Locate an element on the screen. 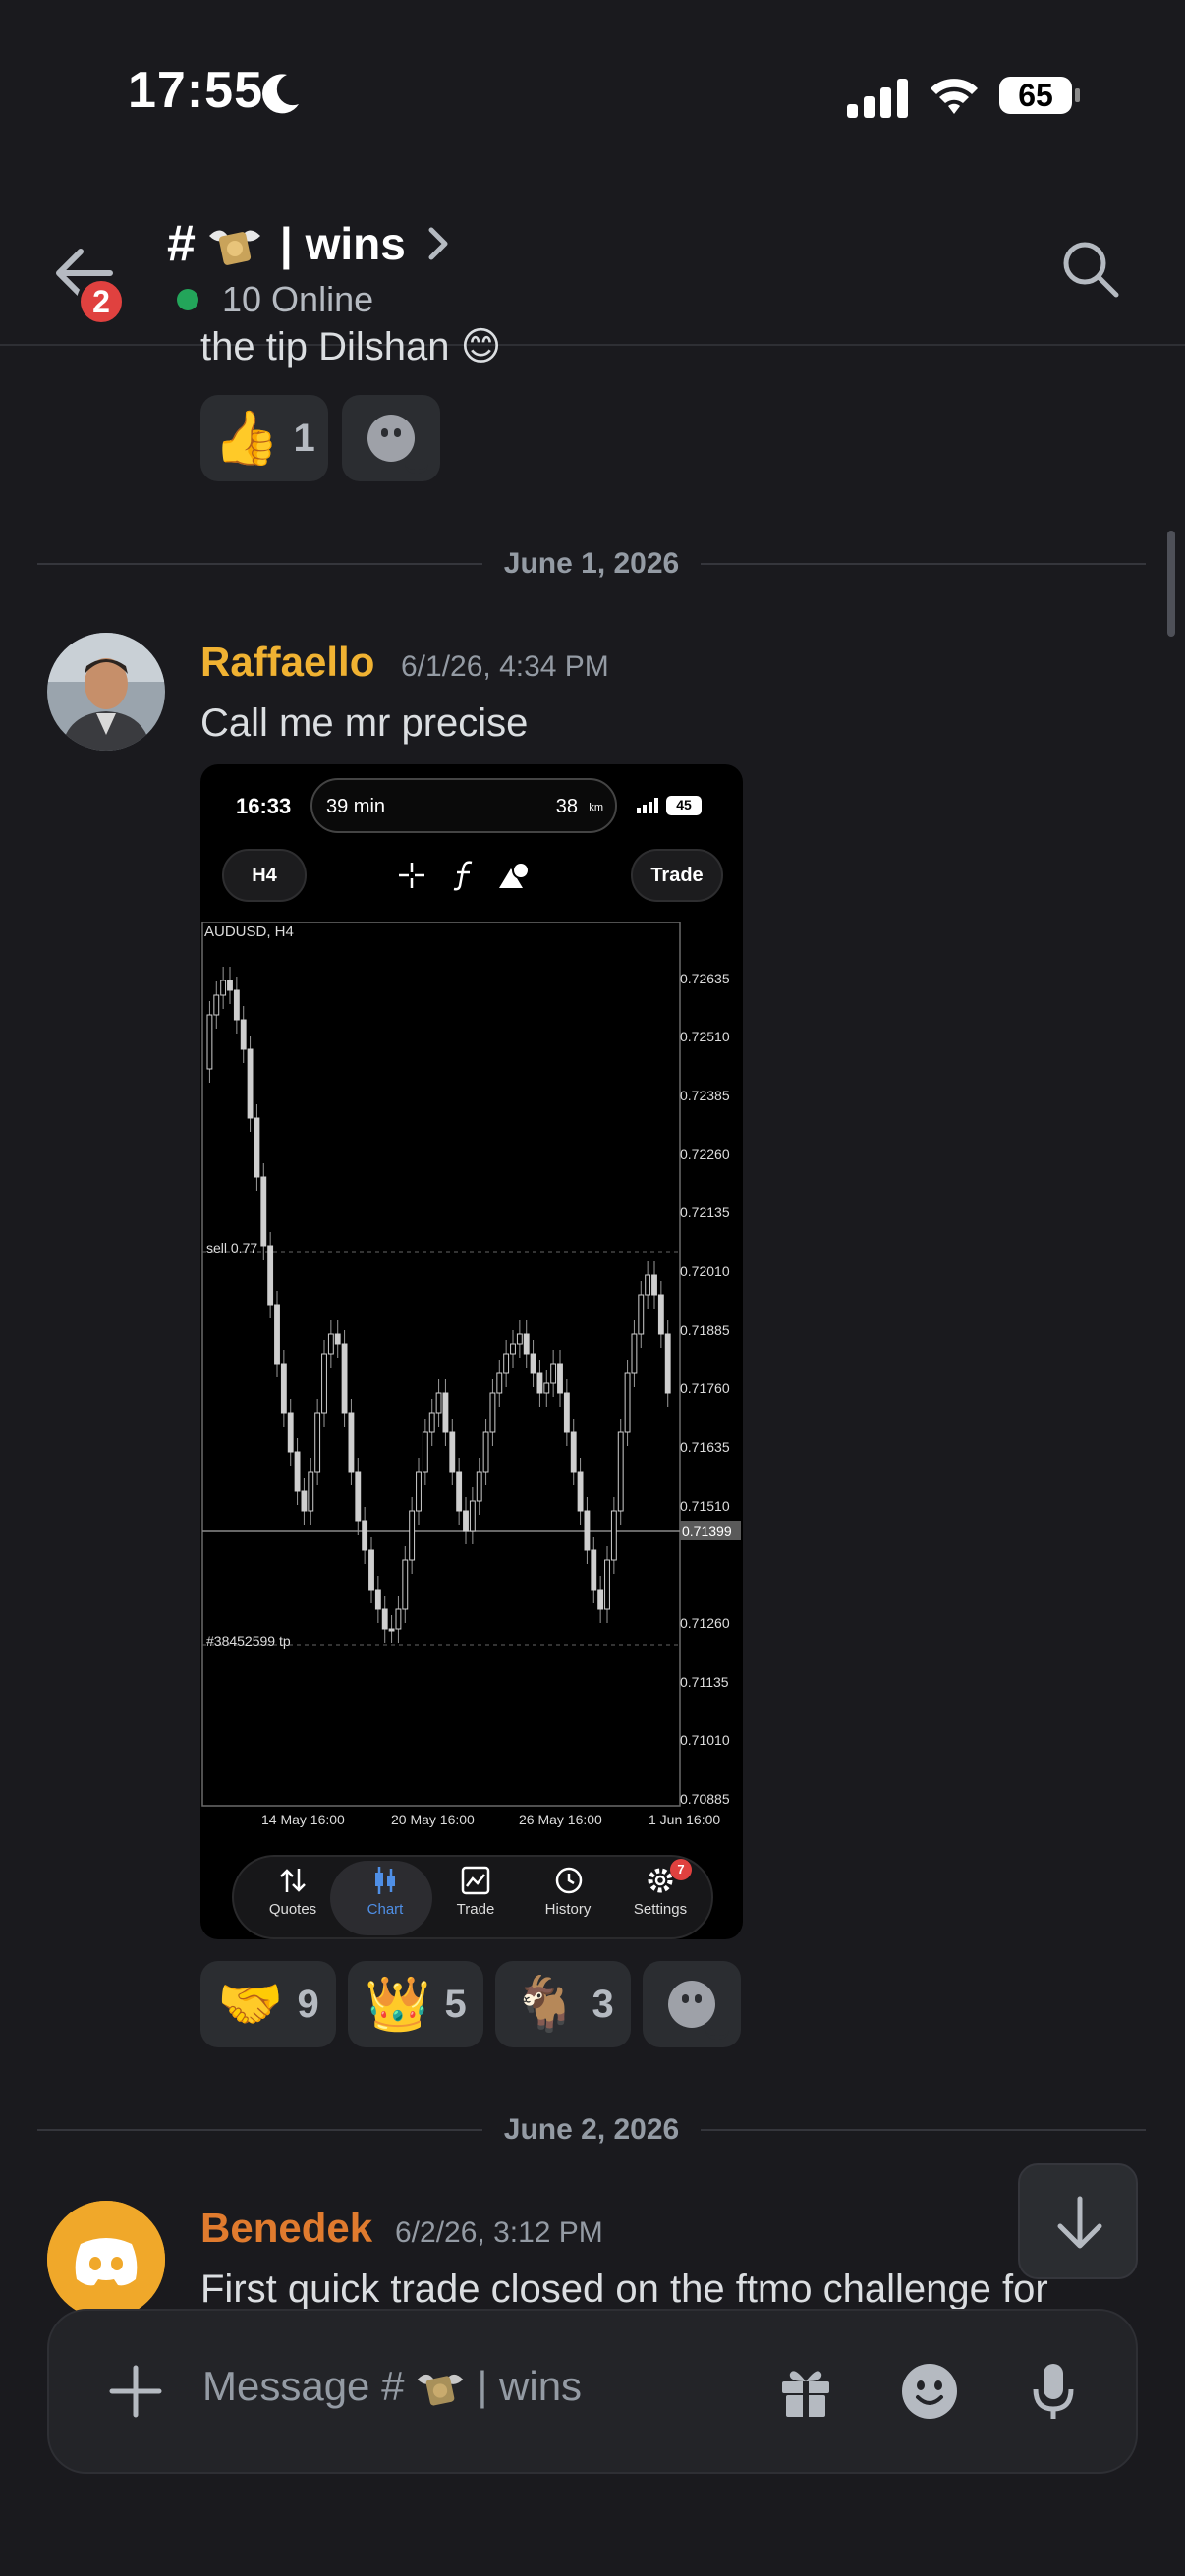 Image resolution: width=1185 pixels, height=2576 pixels. placeholder-suffix: | wins is located at coordinates (530, 2386).